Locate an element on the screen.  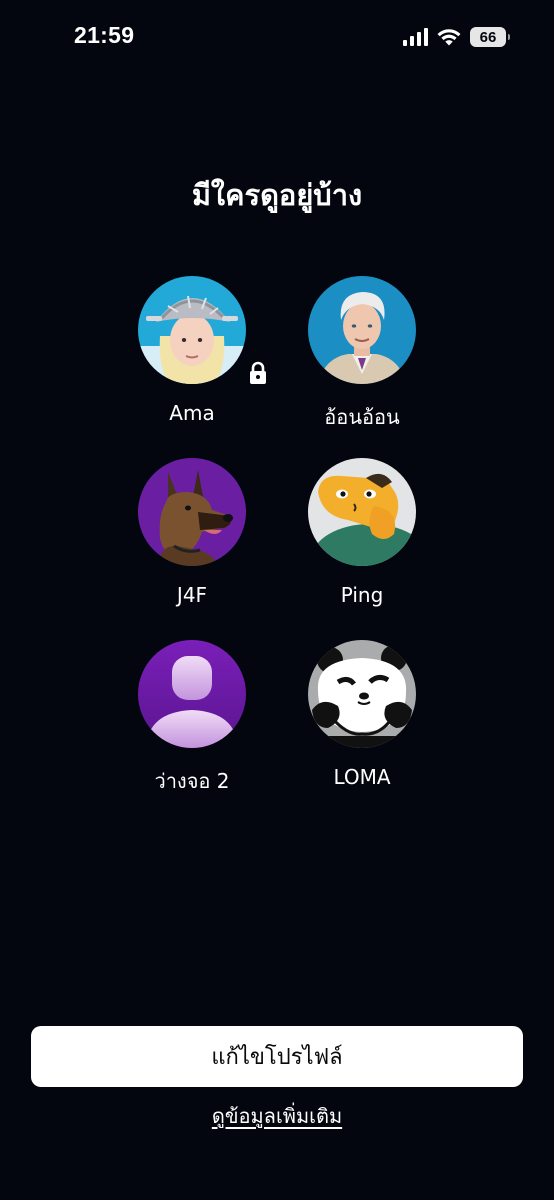
profile-name: J4F is located at coordinates (192, 595).